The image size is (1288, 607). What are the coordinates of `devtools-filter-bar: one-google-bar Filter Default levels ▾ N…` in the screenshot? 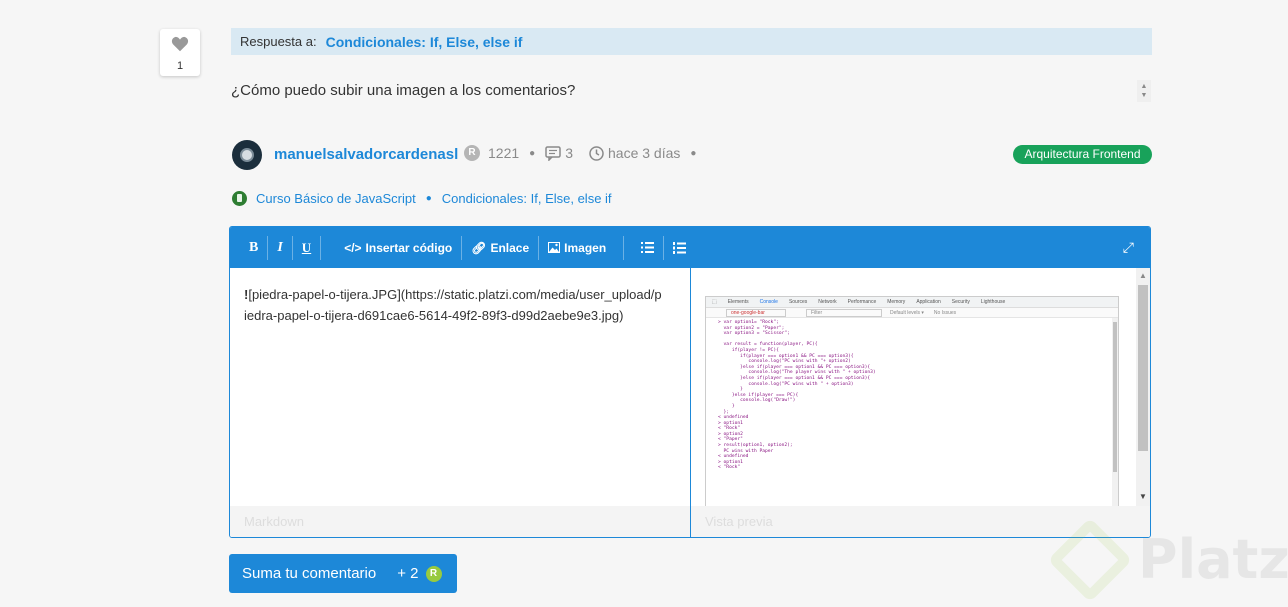 It's located at (912, 313).